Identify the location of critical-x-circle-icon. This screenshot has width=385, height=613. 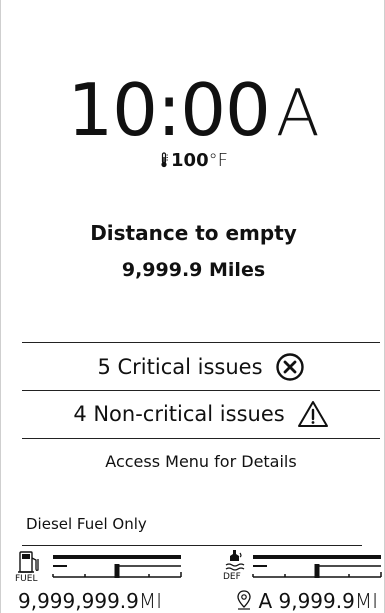
(290, 367).